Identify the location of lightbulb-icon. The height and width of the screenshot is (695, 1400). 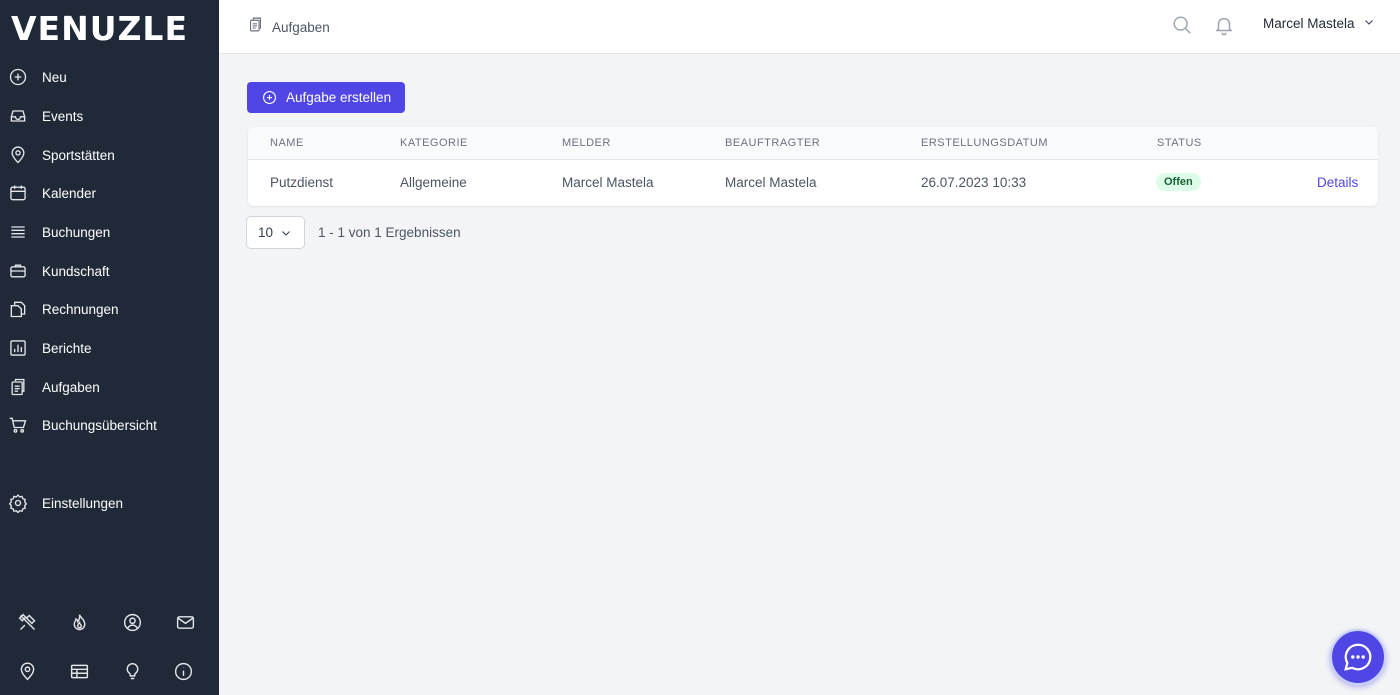
(132, 671).